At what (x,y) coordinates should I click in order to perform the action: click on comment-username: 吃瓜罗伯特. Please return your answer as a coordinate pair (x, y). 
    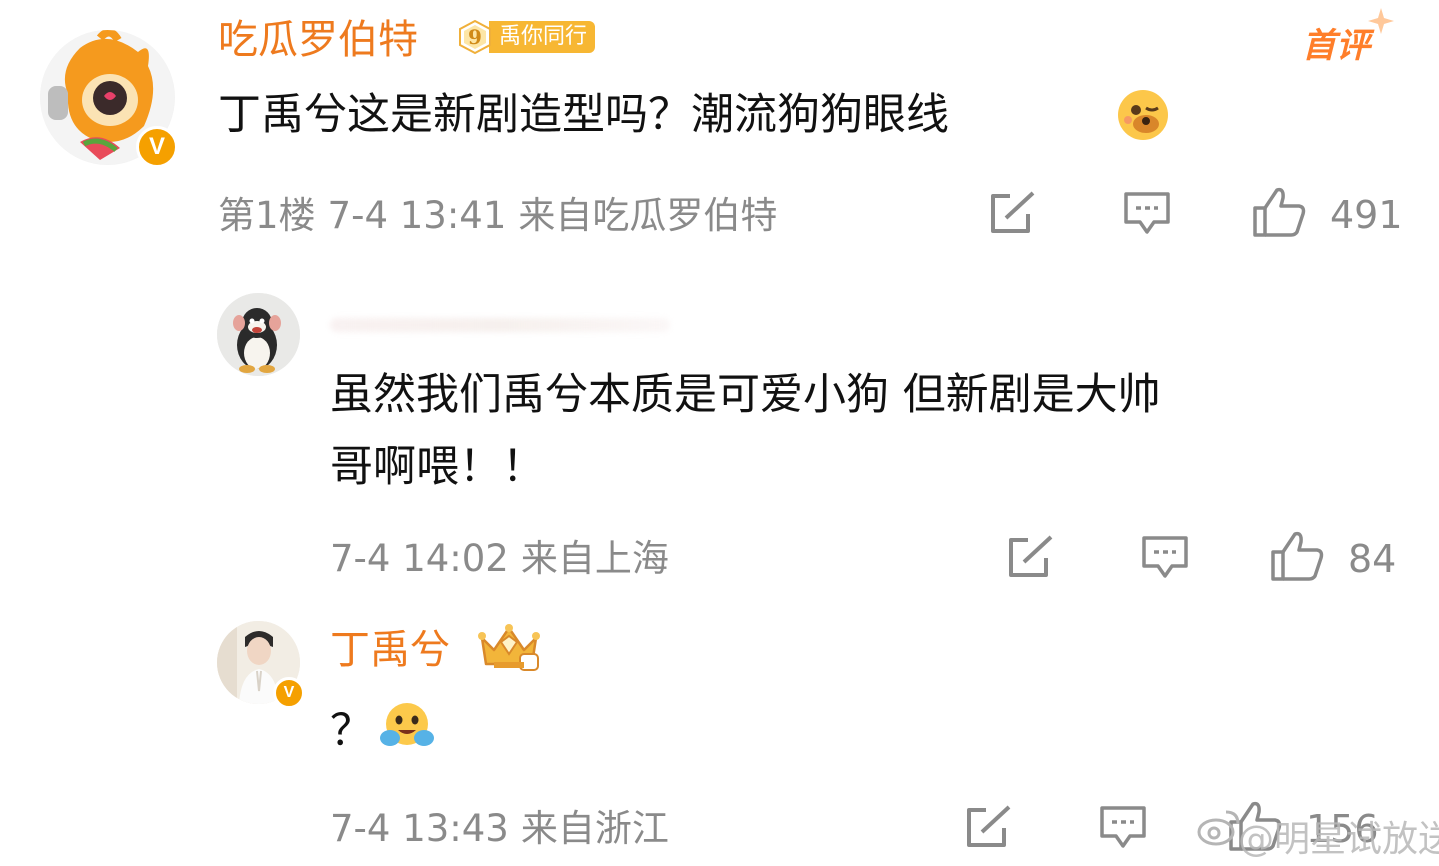
    Looking at the image, I should click on (318, 40).